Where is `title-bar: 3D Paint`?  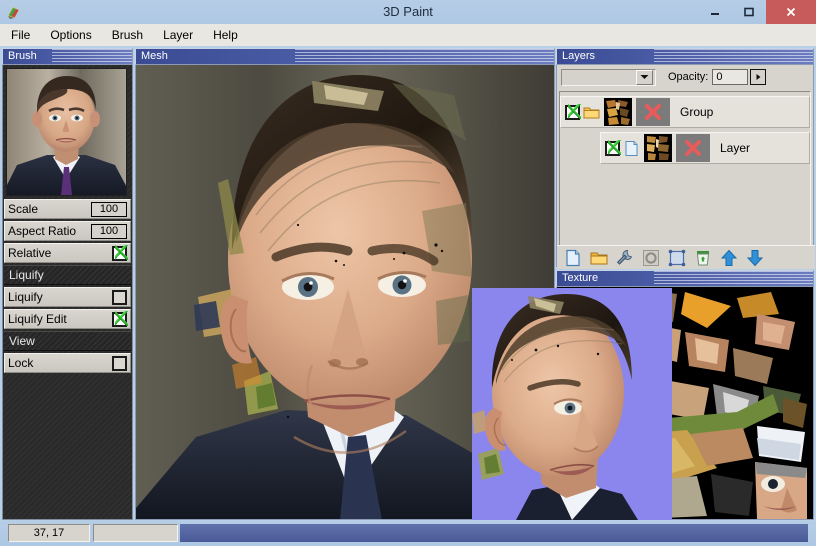 title-bar: 3D Paint is located at coordinates (408, 12).